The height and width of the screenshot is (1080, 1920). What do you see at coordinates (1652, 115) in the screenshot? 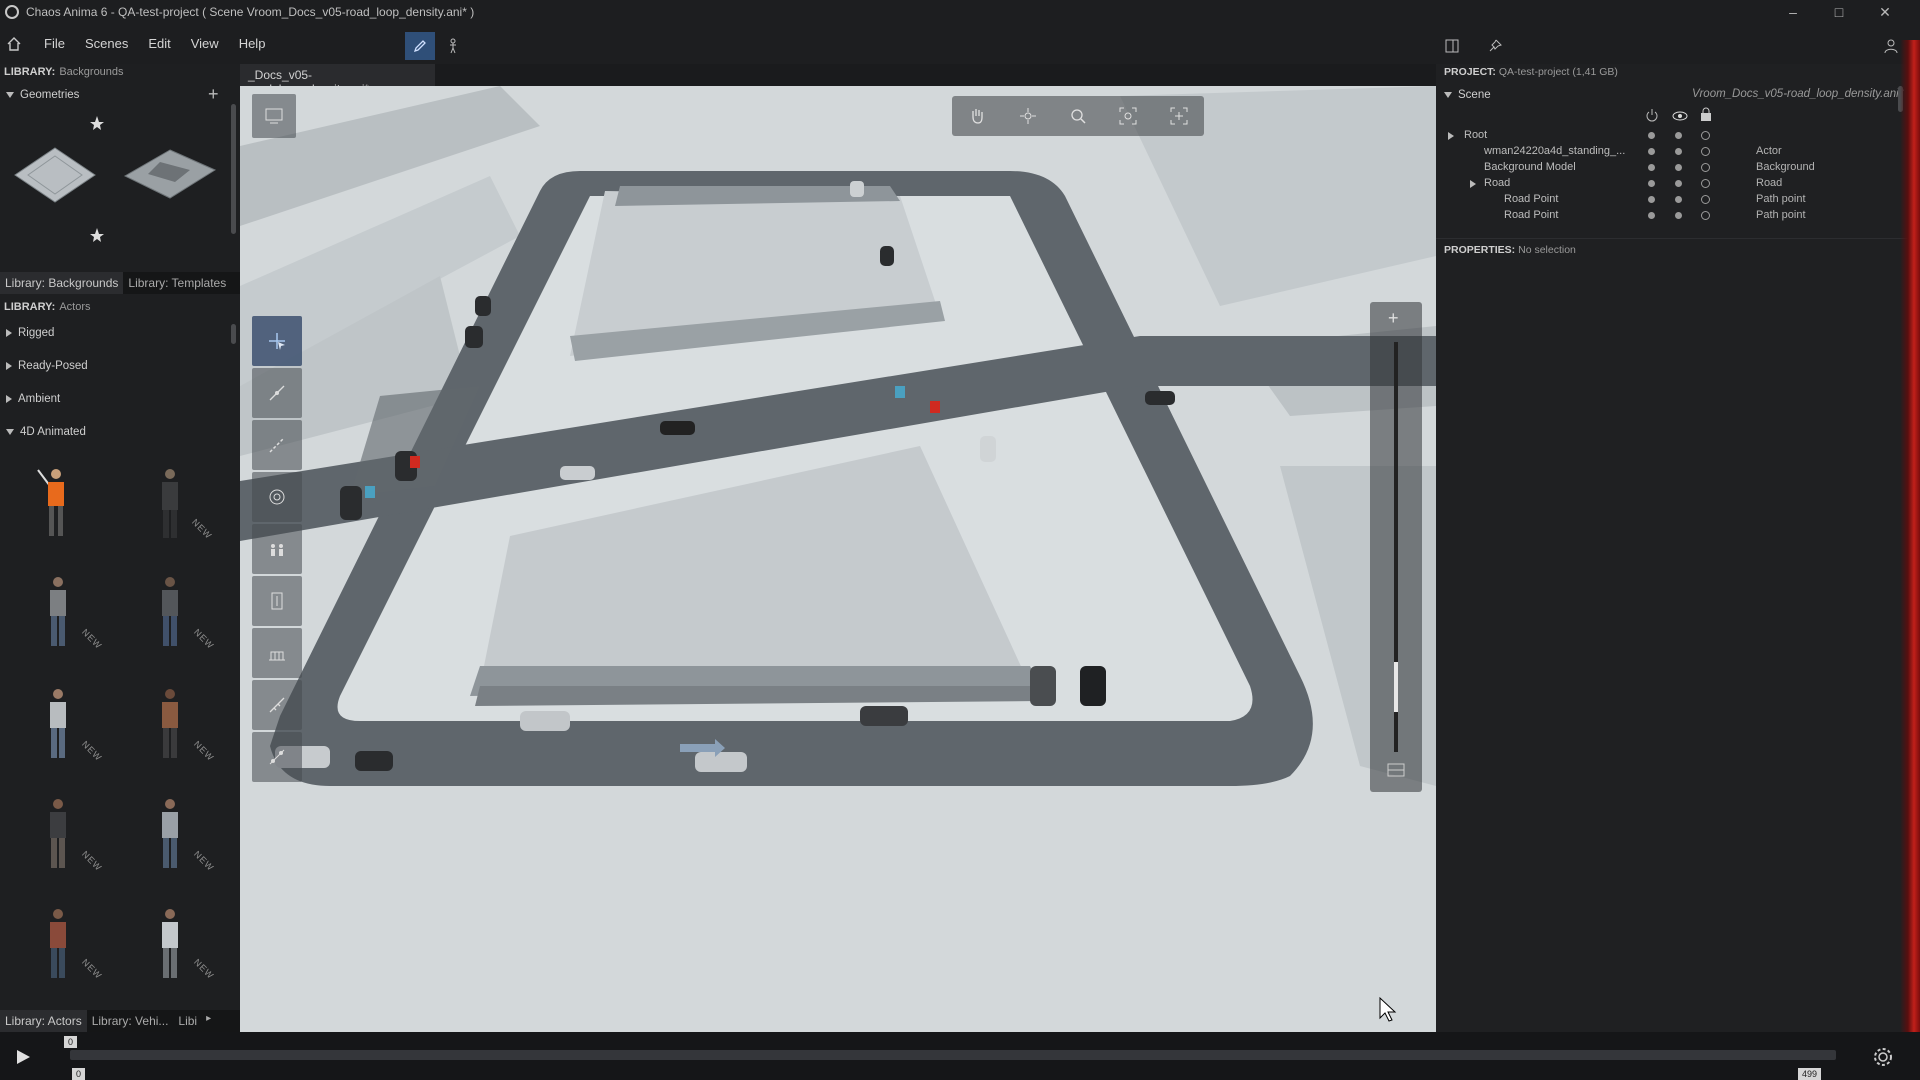
I see `power-icon` at bounding box center [1652, 115].